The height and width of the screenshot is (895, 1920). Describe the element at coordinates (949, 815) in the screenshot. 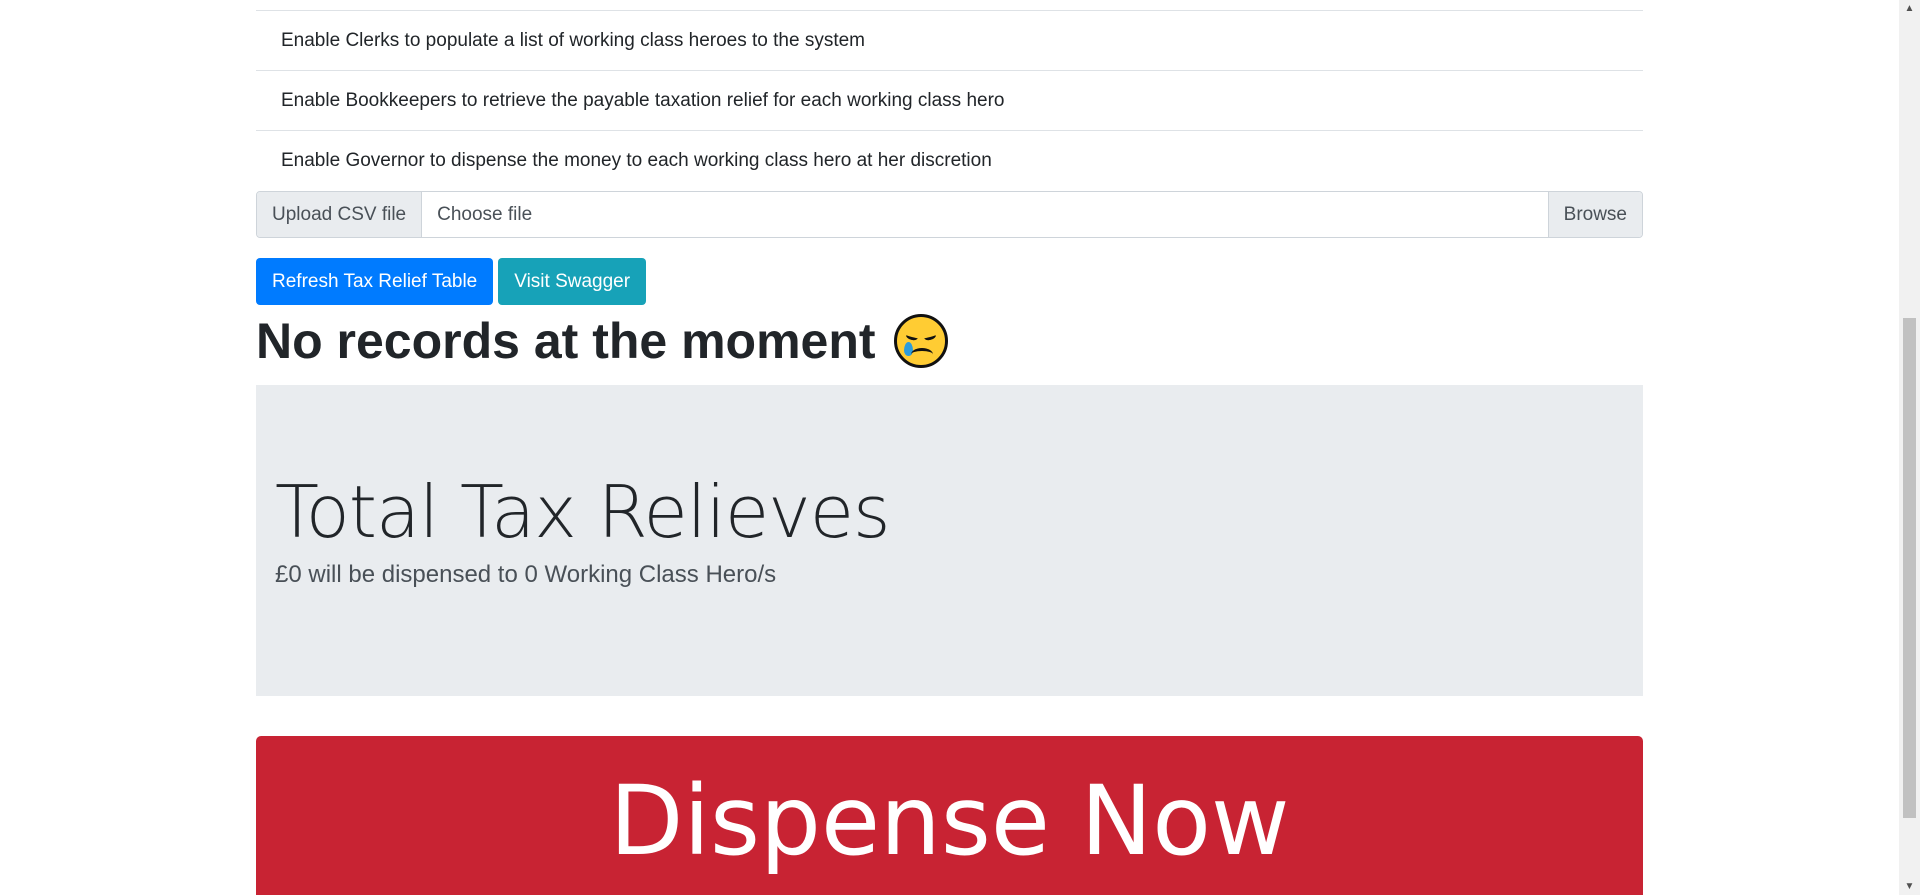

I see `dispense-now-button: Dispense Now` at that location.